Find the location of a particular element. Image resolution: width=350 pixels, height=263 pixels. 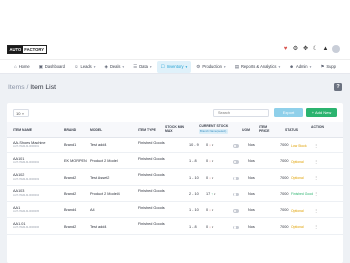

item-name-cell: AA102 AUT-ITEM-M-0000003 is located at coordinates (26, 177).